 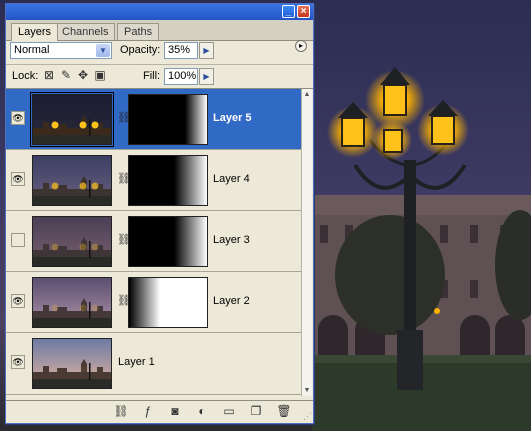 What do you see at coordinates (61, 50) in the screenshot?
I see `blend-mode-select: Normal ▼` at bounding box center [61, 50].